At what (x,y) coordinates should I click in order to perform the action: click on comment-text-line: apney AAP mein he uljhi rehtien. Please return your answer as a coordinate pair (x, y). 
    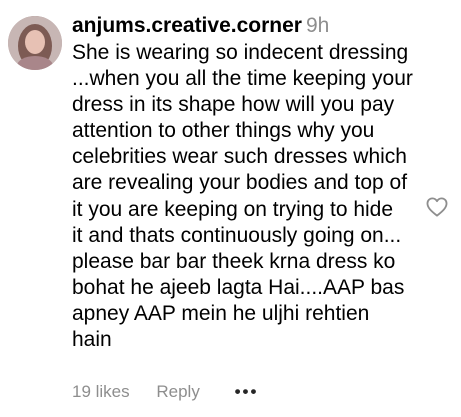
    Looking at the image, I should click on (221, 313).